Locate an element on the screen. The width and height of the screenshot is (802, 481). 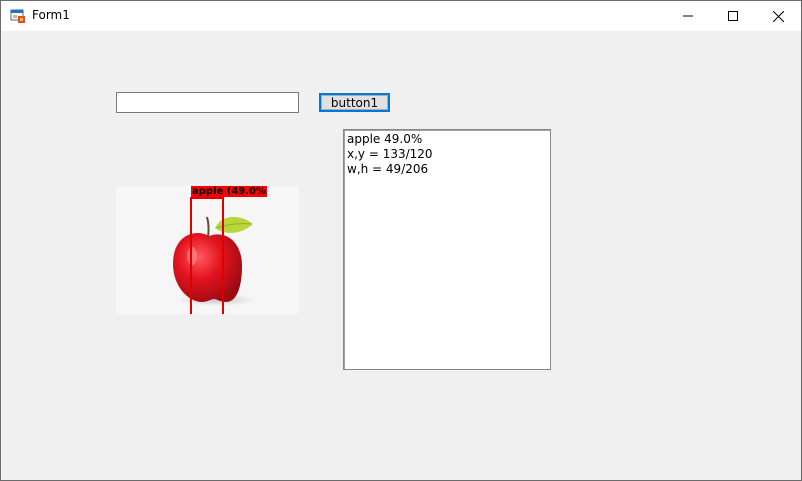
close-icon is located at coordinates (778, 16).